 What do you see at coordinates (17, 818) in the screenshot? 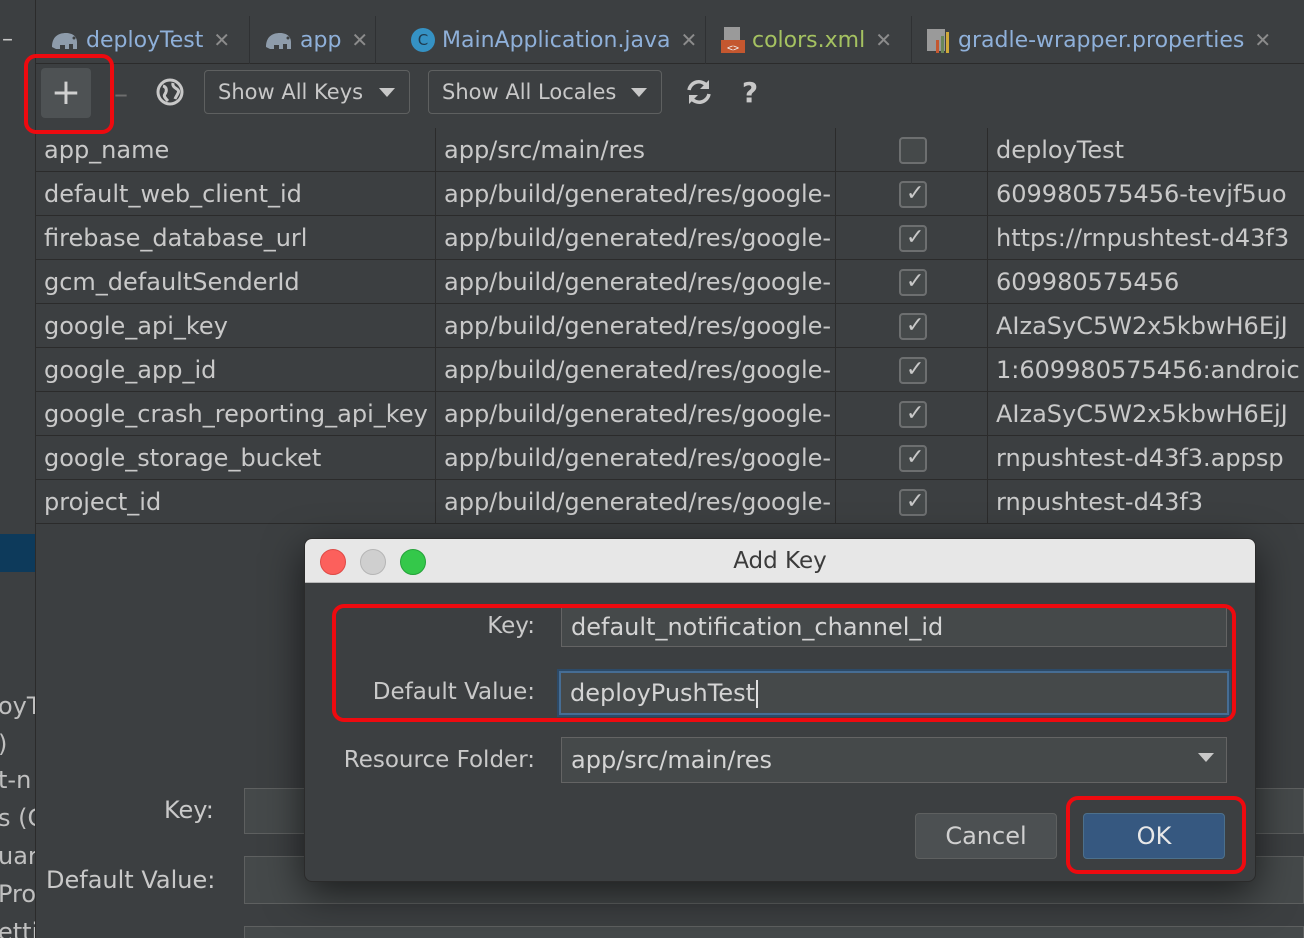
I see `project-tree-fragment: s (G` at bounding box center [17, 818].